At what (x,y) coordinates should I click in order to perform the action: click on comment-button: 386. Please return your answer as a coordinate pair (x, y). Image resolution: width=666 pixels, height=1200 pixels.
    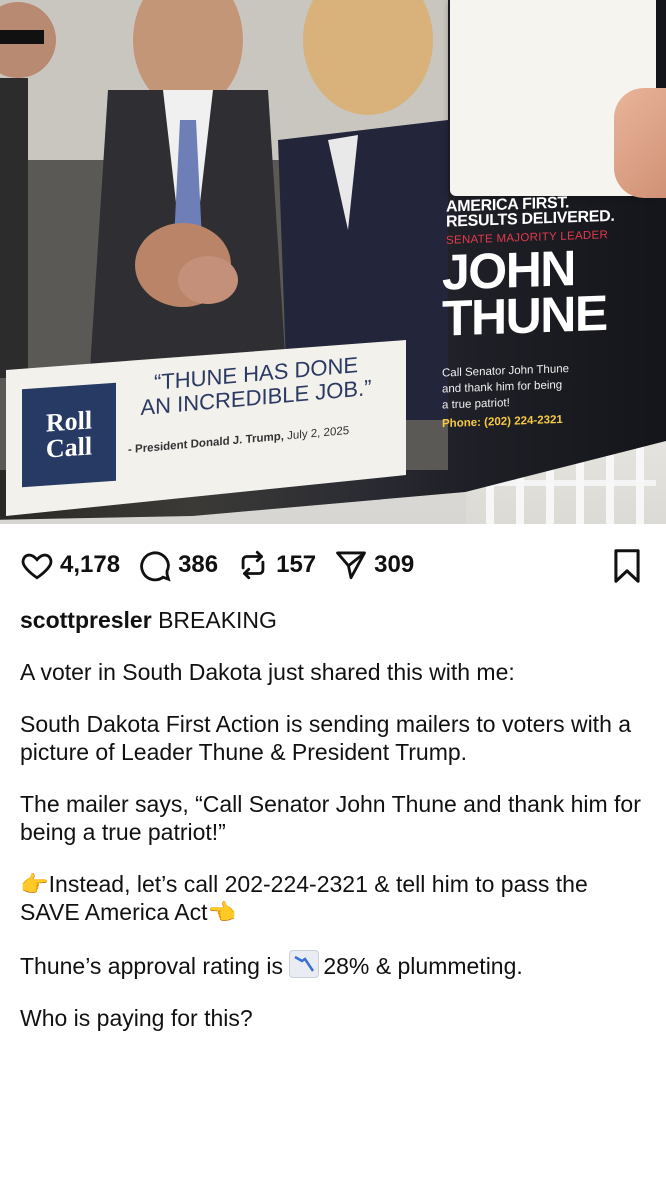
    Looking at the image, I should click on (178, 565).